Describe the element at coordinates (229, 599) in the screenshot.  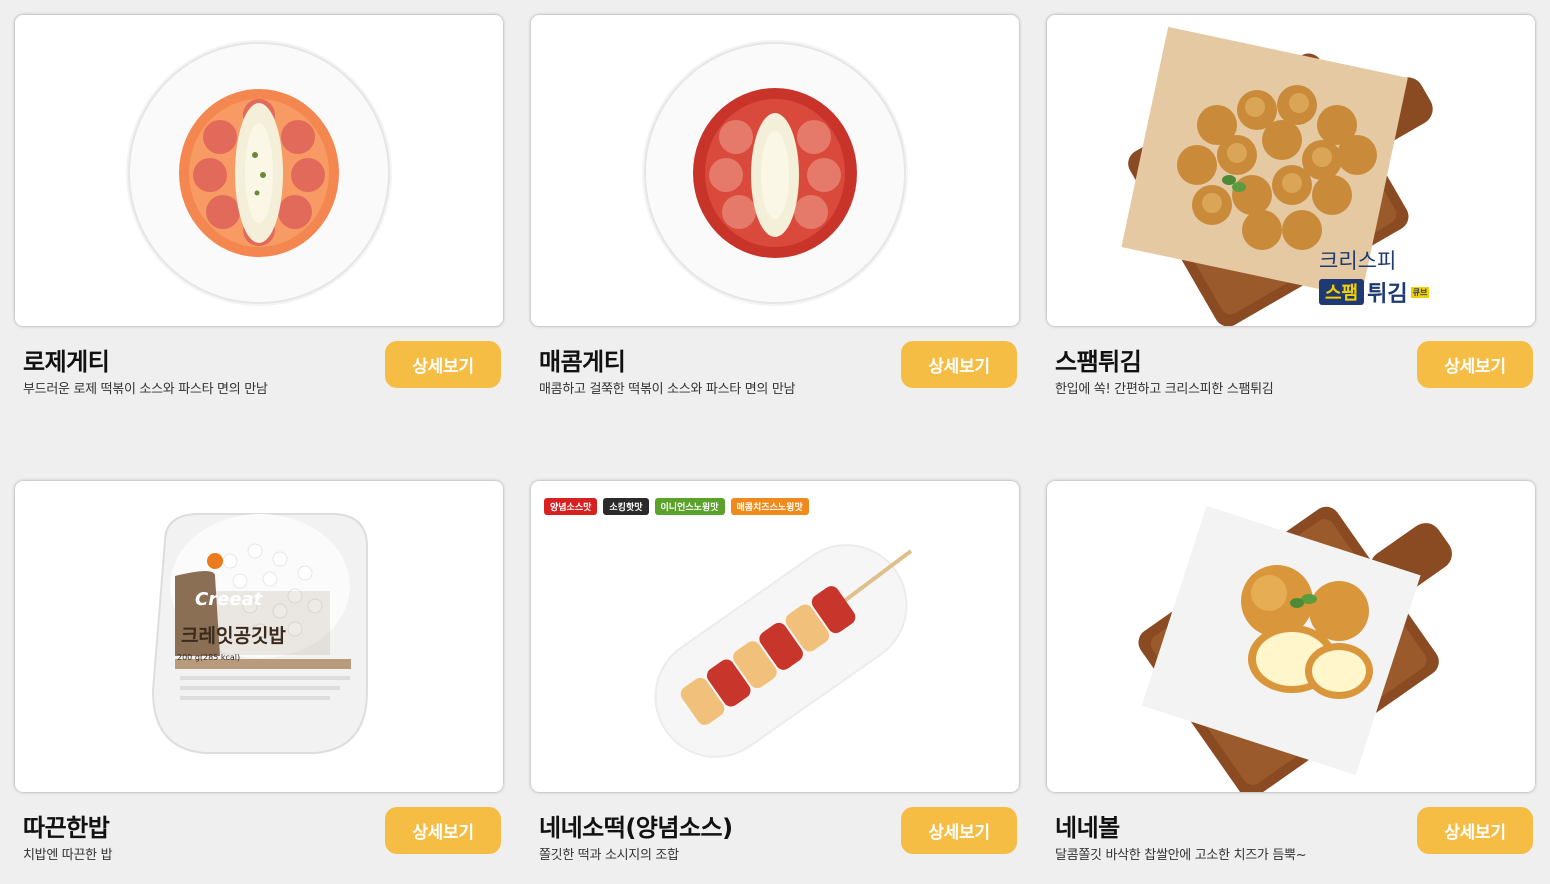
I see `rice-package-label: Creeat` at that location.